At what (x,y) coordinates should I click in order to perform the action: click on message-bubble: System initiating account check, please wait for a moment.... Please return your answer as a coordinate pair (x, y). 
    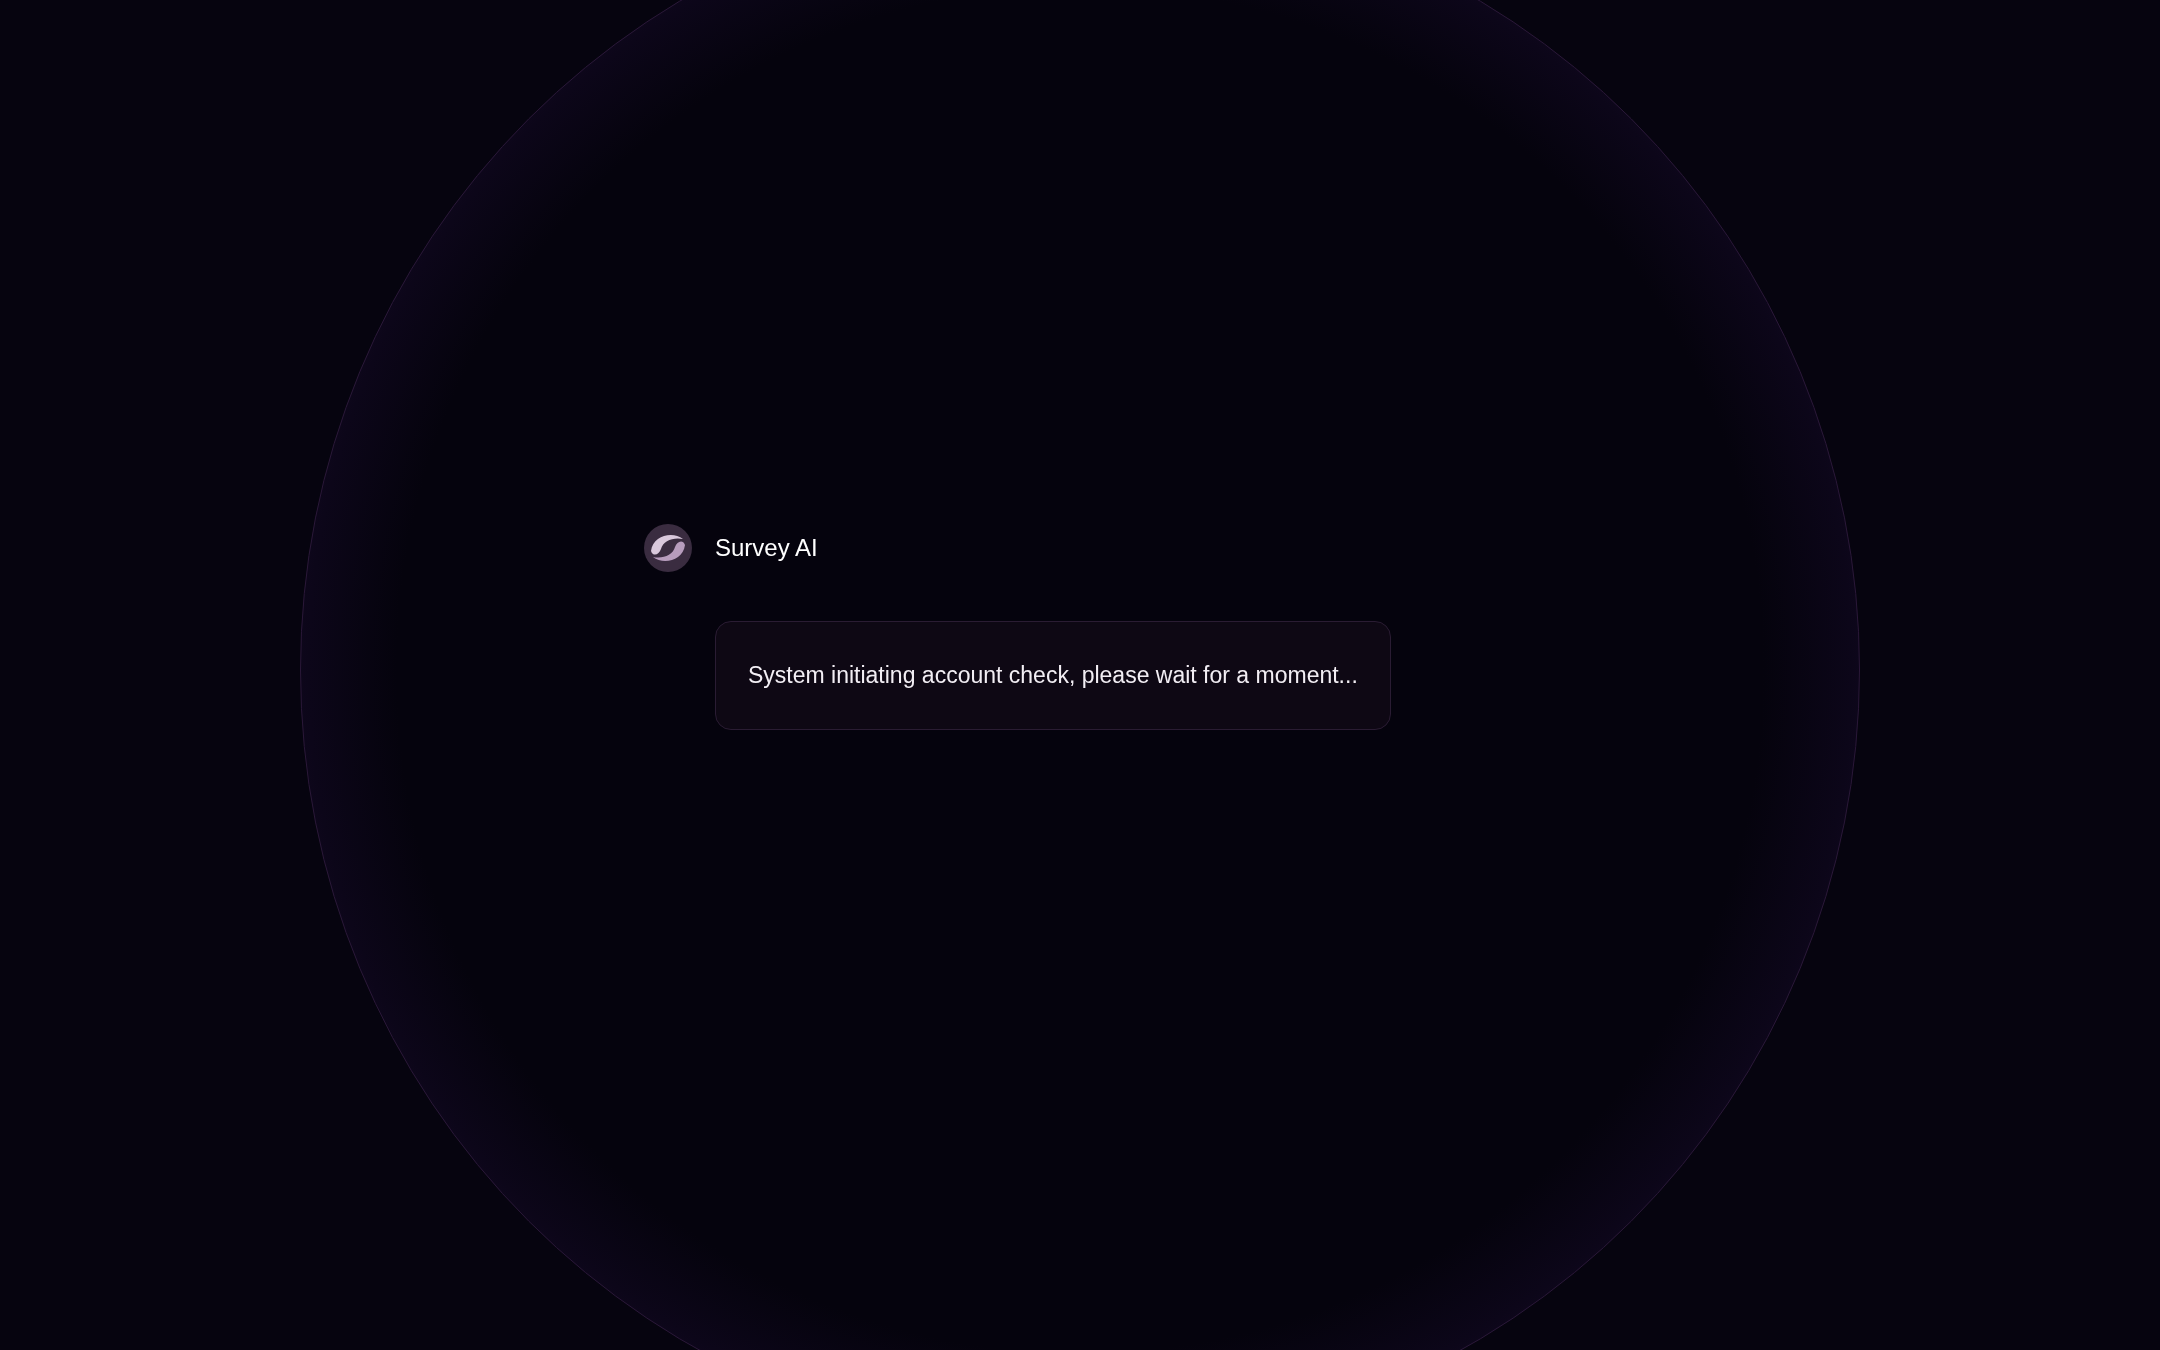
    Looking at the image, I should click on (1053, 675).